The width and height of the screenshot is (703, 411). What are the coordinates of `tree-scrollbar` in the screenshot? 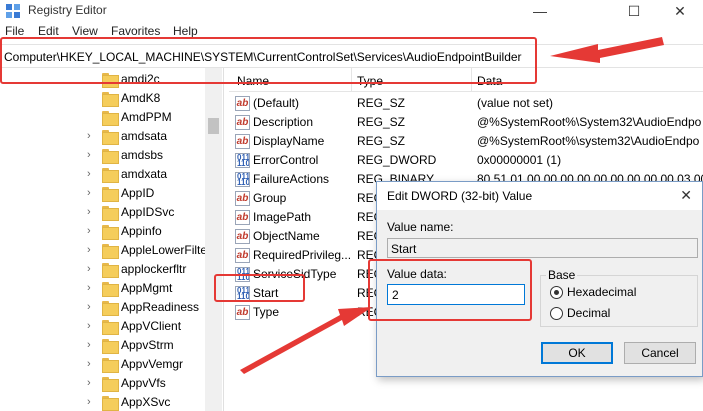 It's located at (213, 239).